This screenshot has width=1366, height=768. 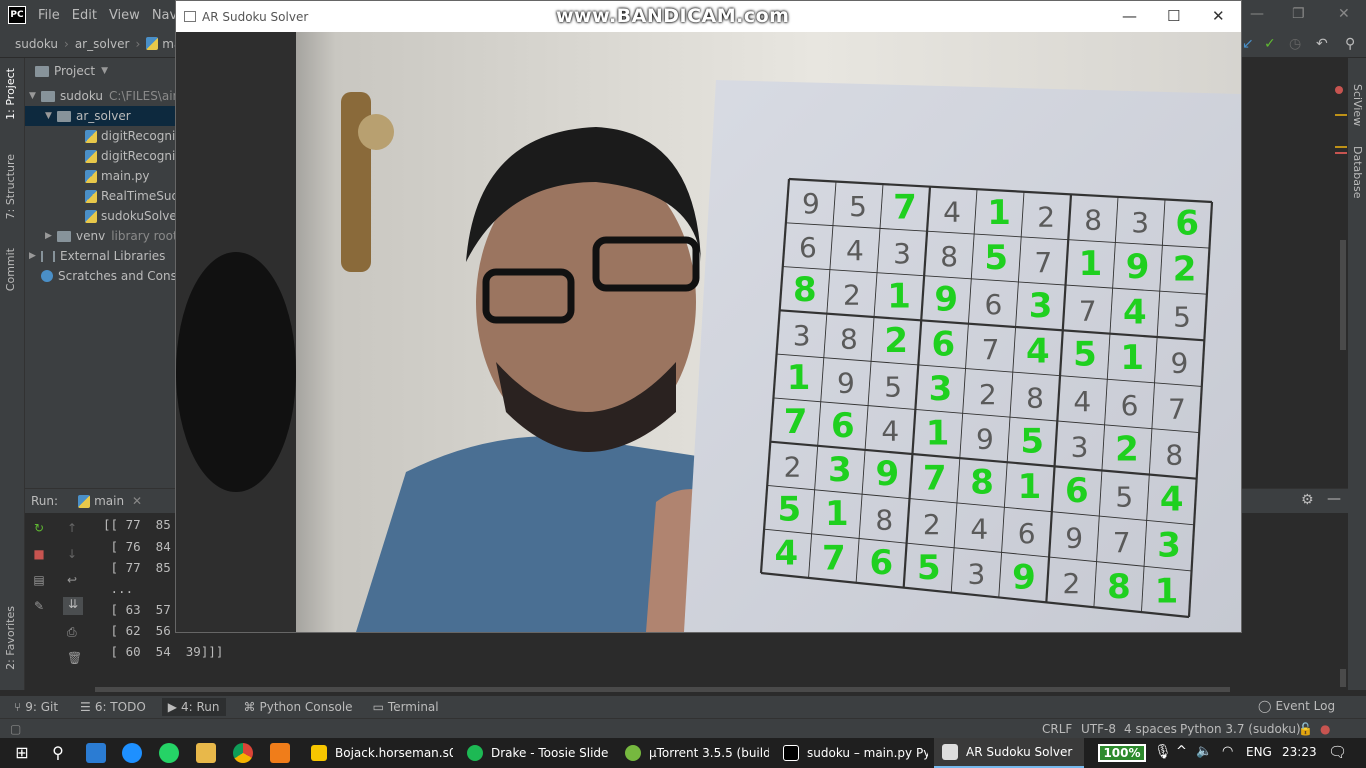 What do you see at coordinates (206, 753) in the screenshot?
I see `file-explorer-icon` at bounding box center [206, 753].